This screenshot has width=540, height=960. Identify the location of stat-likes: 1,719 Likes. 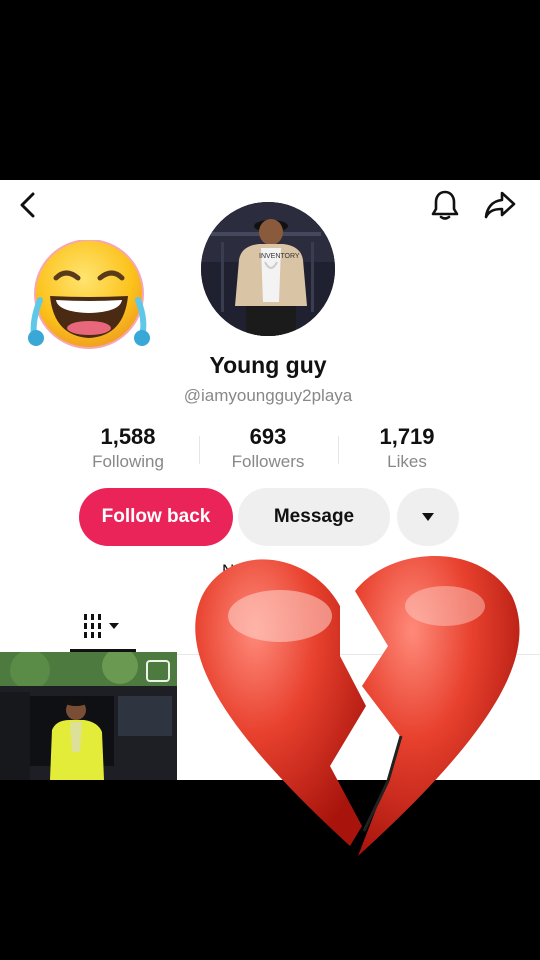
(407, 448).